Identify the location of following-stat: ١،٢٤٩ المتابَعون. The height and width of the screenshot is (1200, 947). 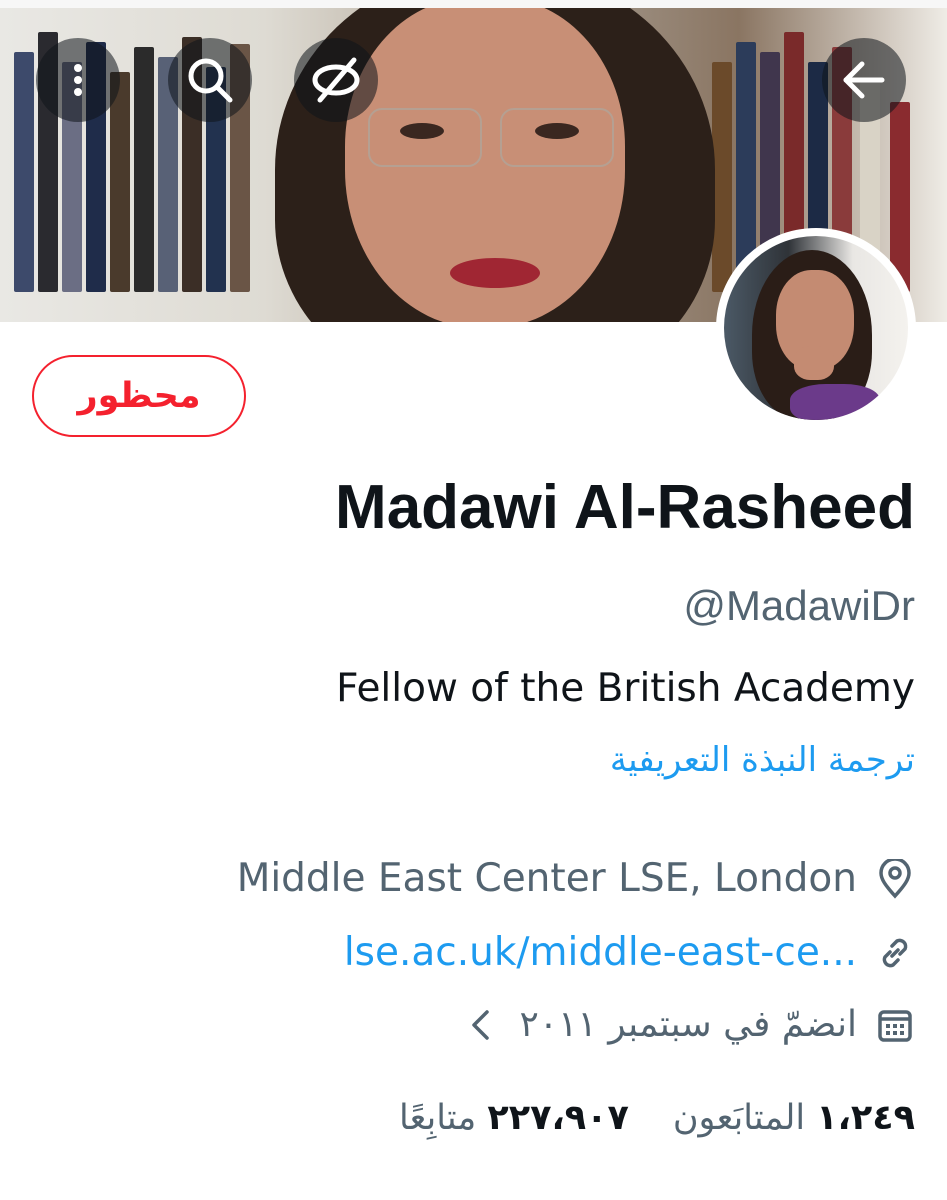
(794, 1118).